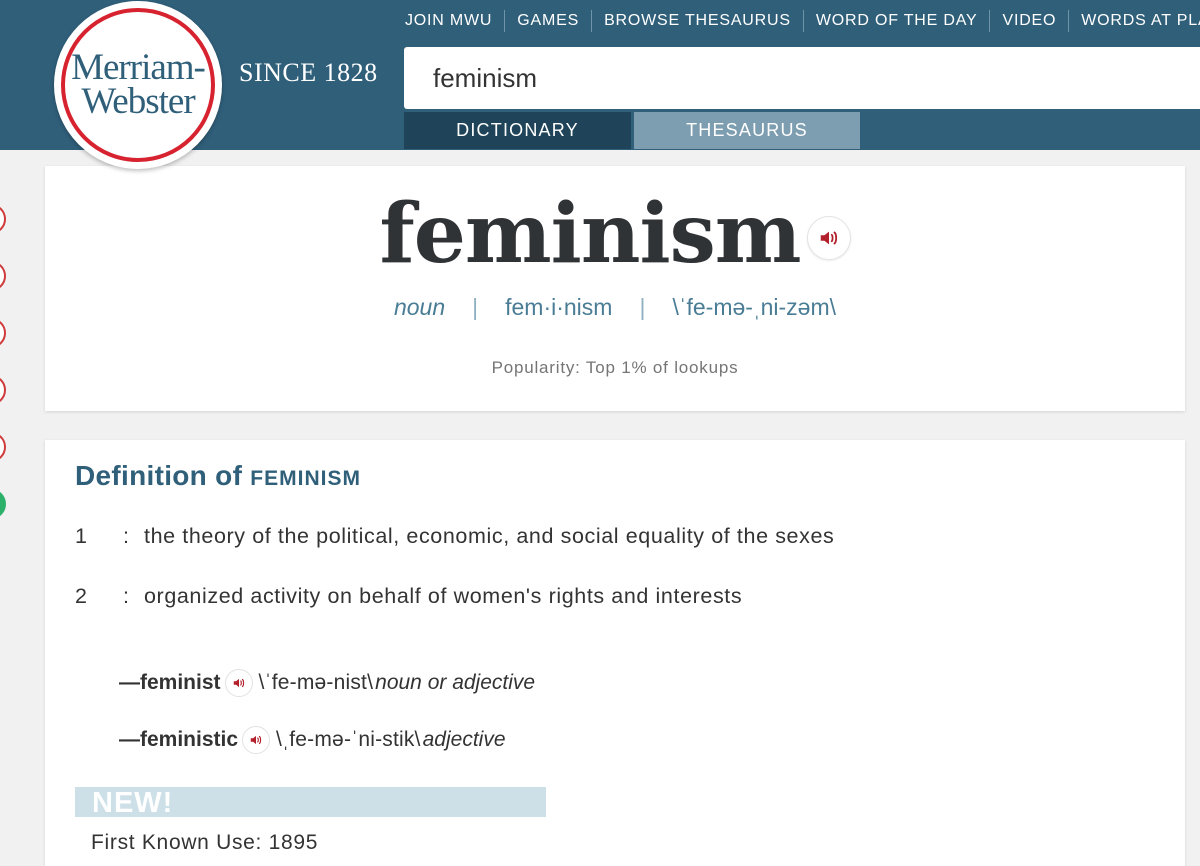  I want to click on run-on-pronunciation: \ˈfe-mə-nist\, so click(316, 682).